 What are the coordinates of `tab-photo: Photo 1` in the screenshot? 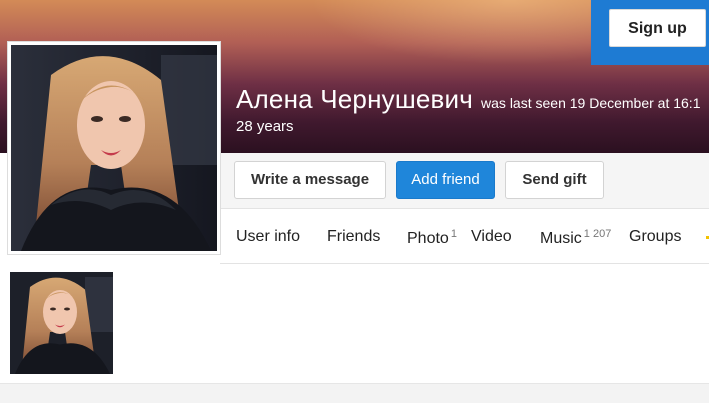 It's located at (432, 238).